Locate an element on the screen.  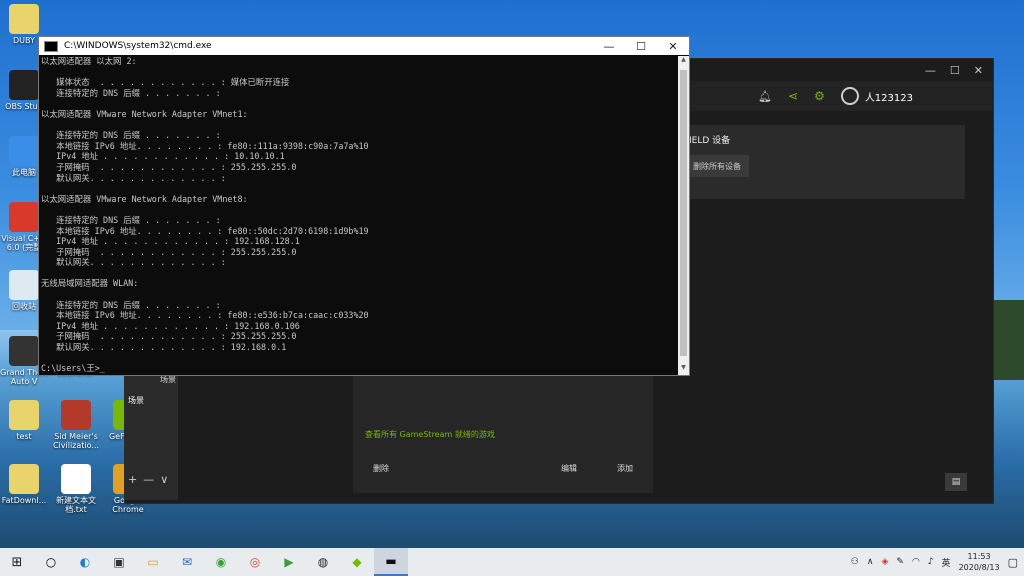
network-icon: ◠ is located at coordinates (916, 562).